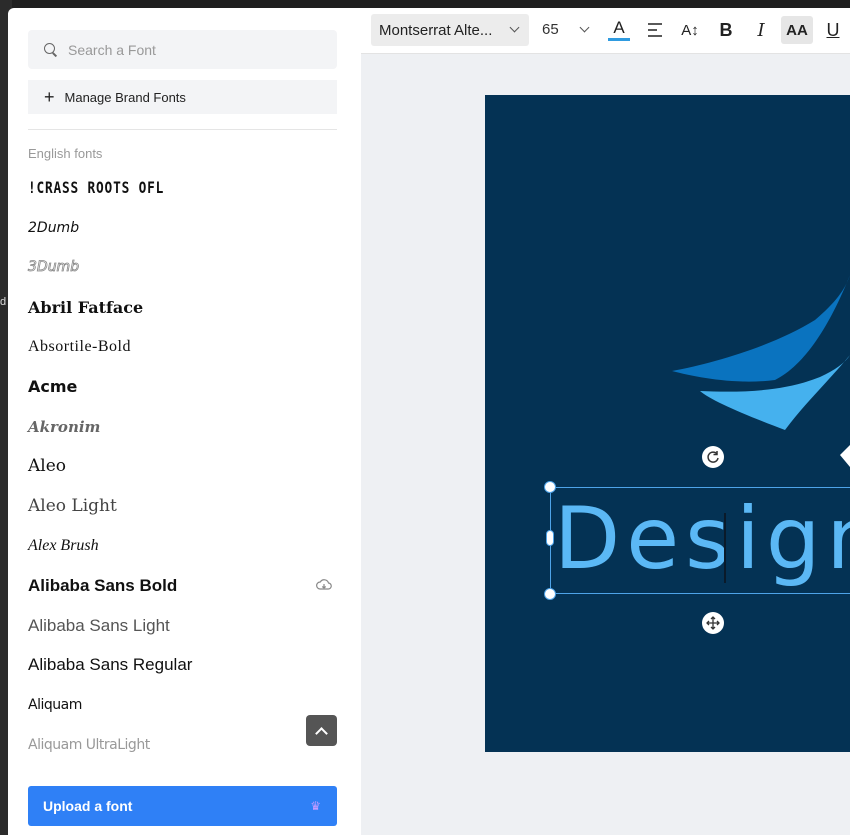 This screenshot has height=835, width=850. What do you see at coordinates (63, 546) in the screenshot?
I see `font-item-label: Alex Brush` at bounding box center [63, 546].